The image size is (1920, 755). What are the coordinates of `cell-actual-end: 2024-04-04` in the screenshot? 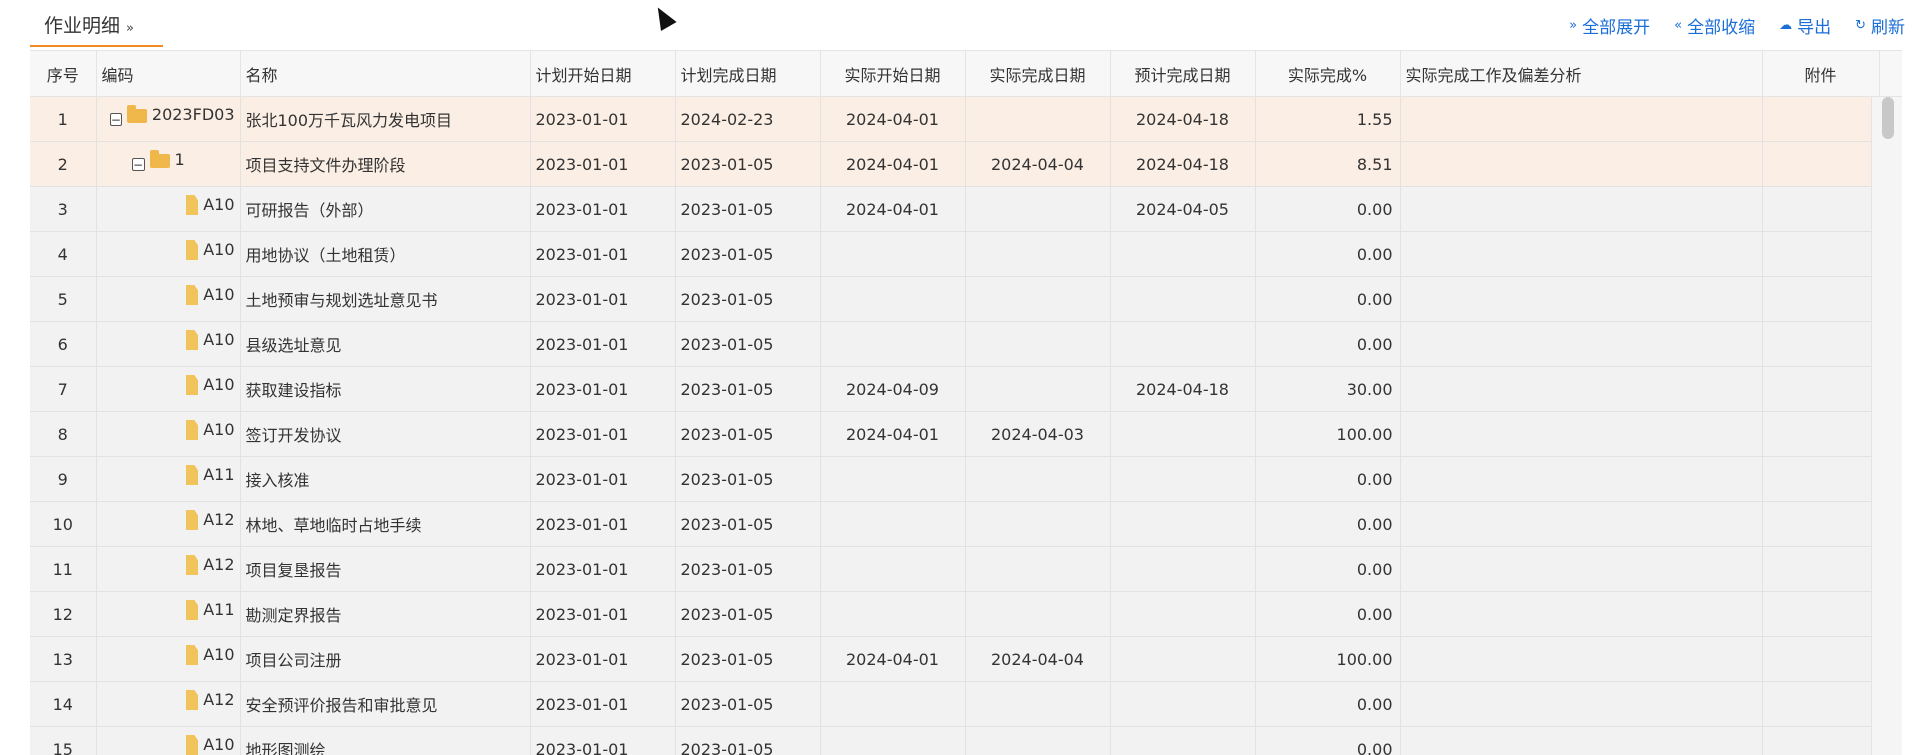 It's located at (1037, 659).